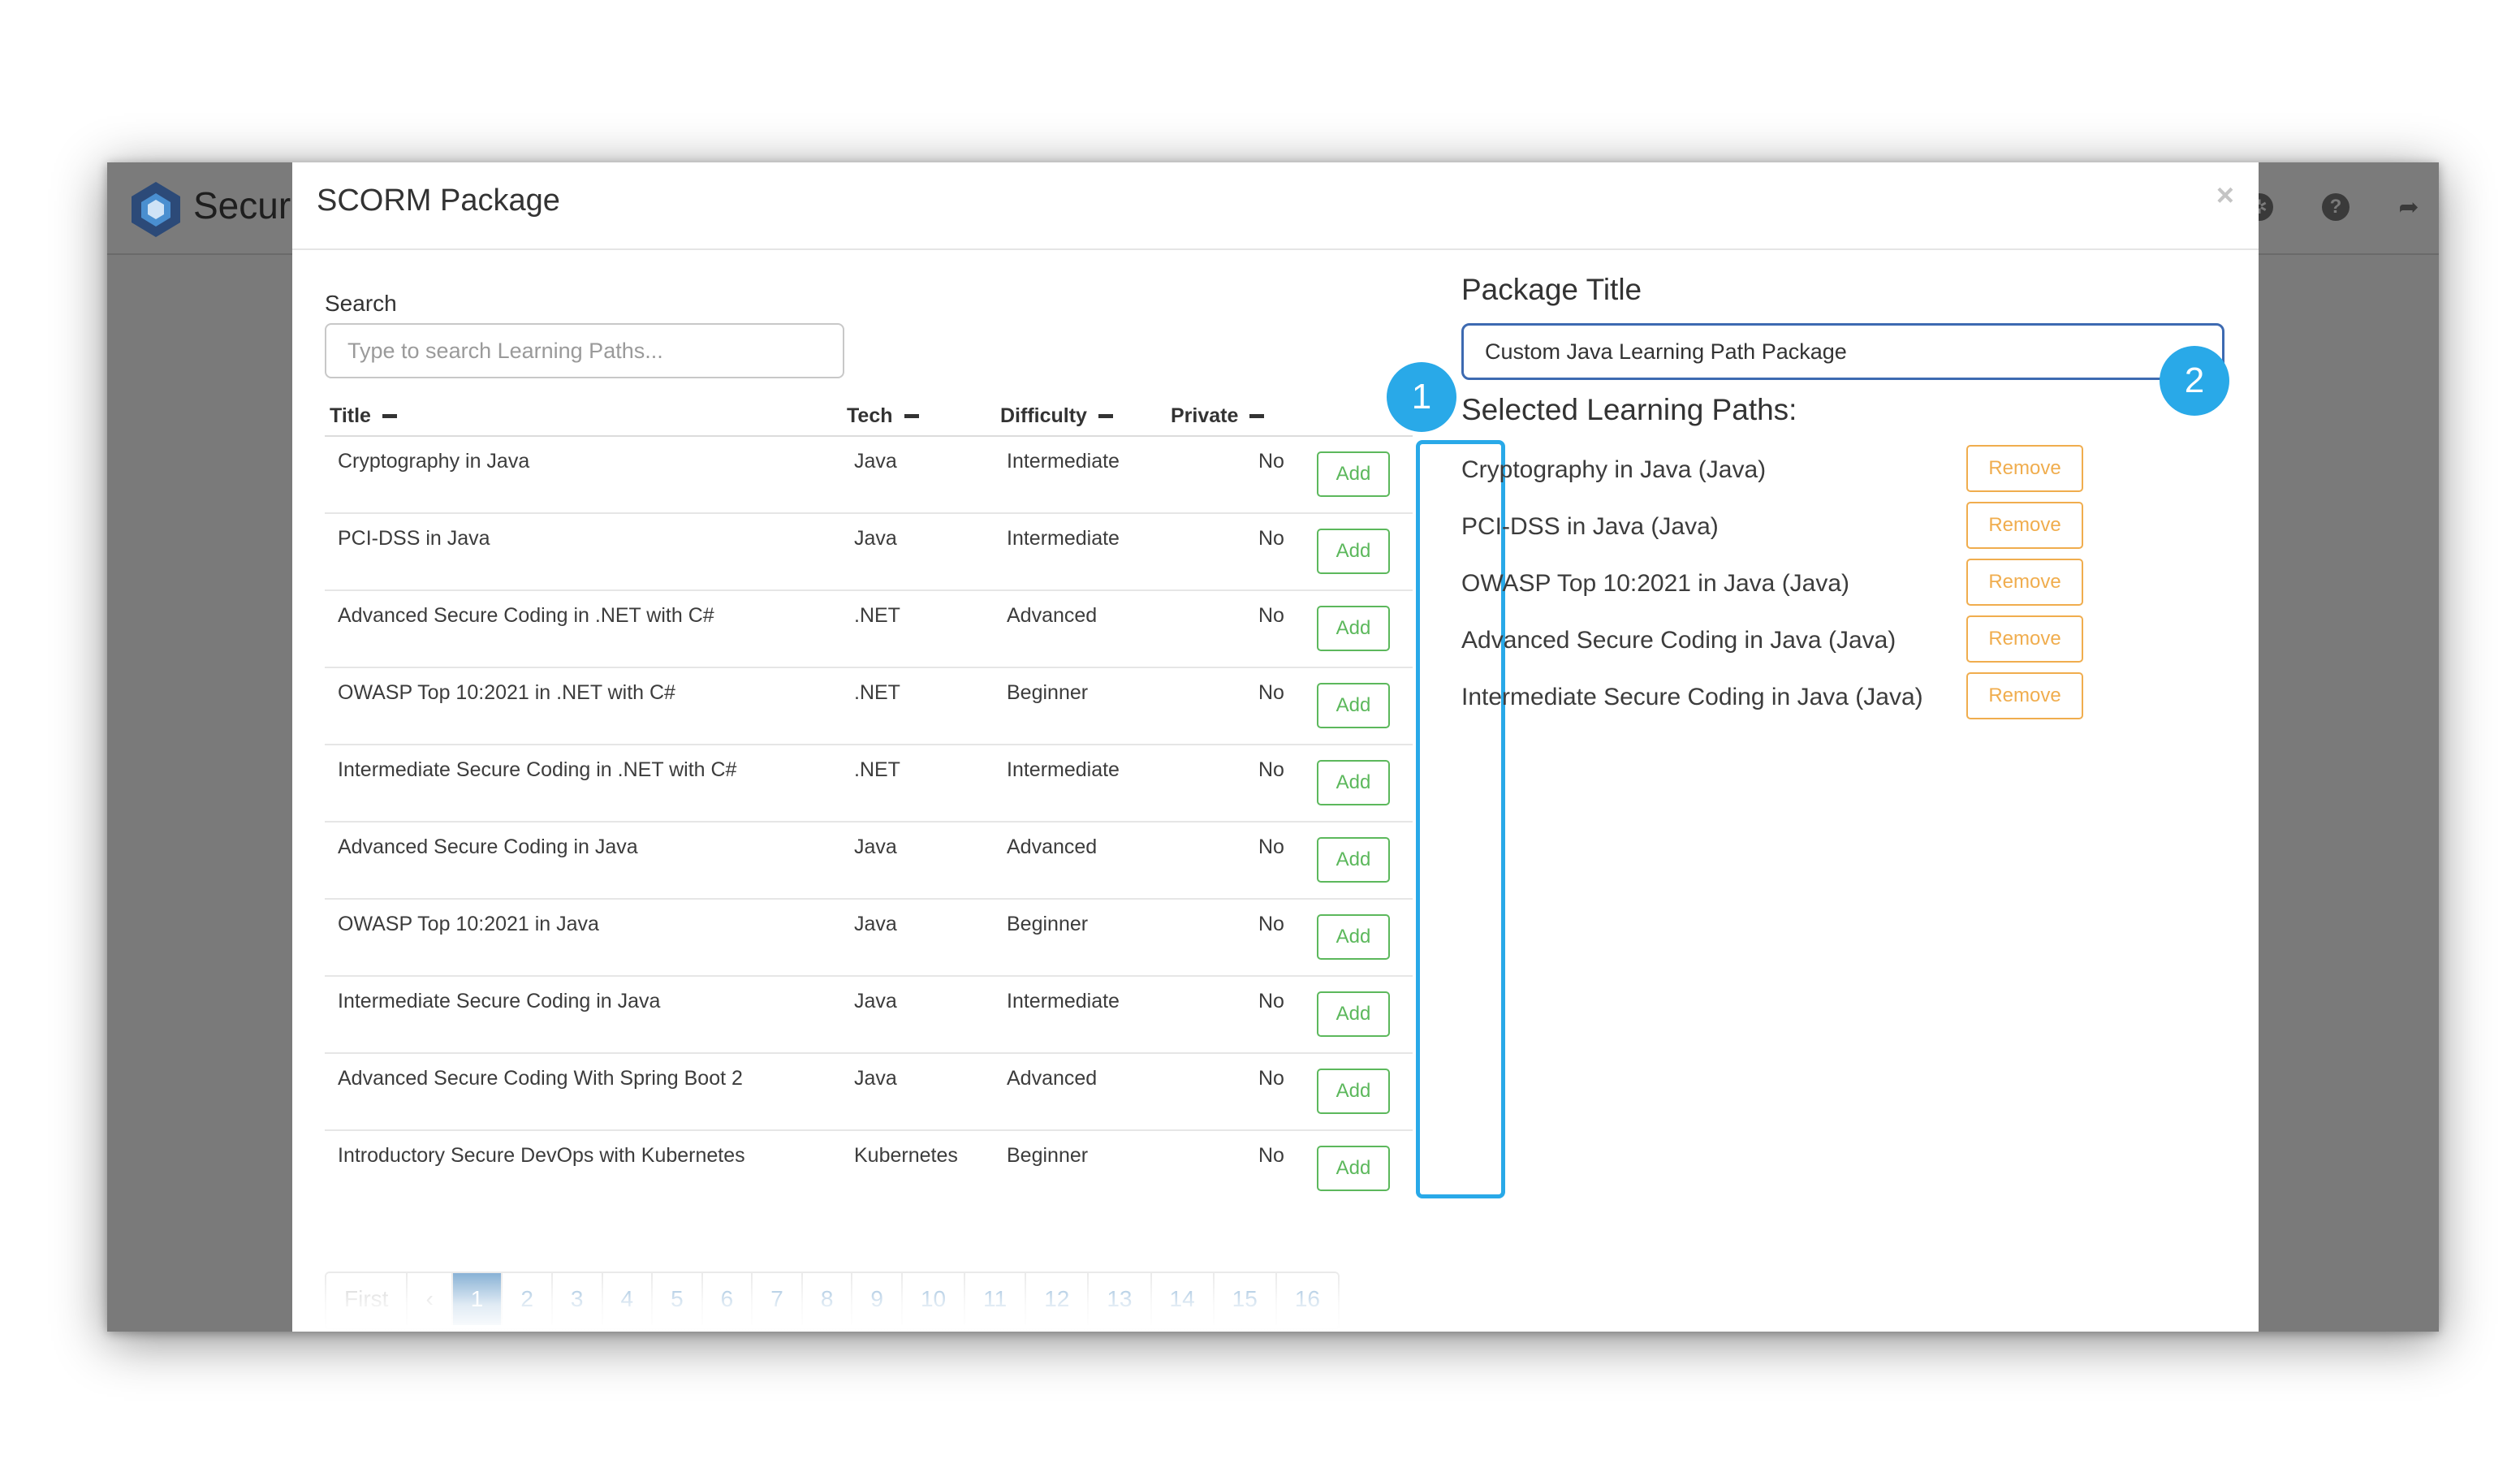 The height and width of the screenshot is (1481, 2520). Describe the element at coordinates (469, 924) in the screenshot. I see `row-title: OWASP Top 10:2021 in Java` at that location.